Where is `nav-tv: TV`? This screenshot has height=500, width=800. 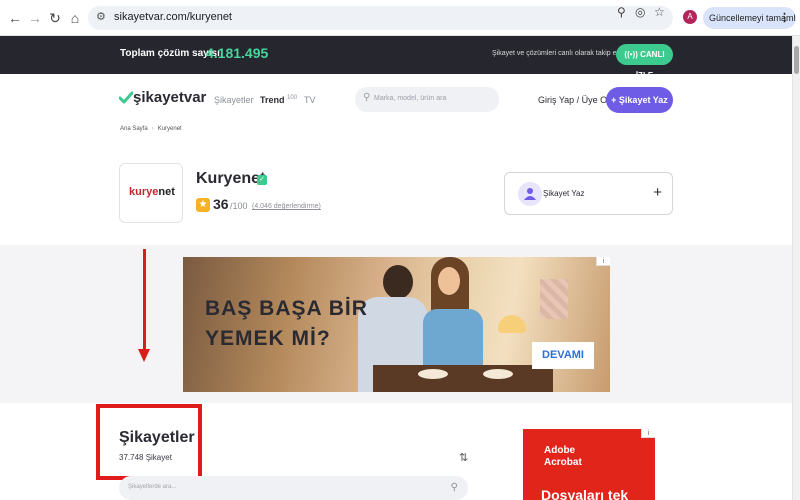
nav-tv: TV is located at coordinates (310, 100).